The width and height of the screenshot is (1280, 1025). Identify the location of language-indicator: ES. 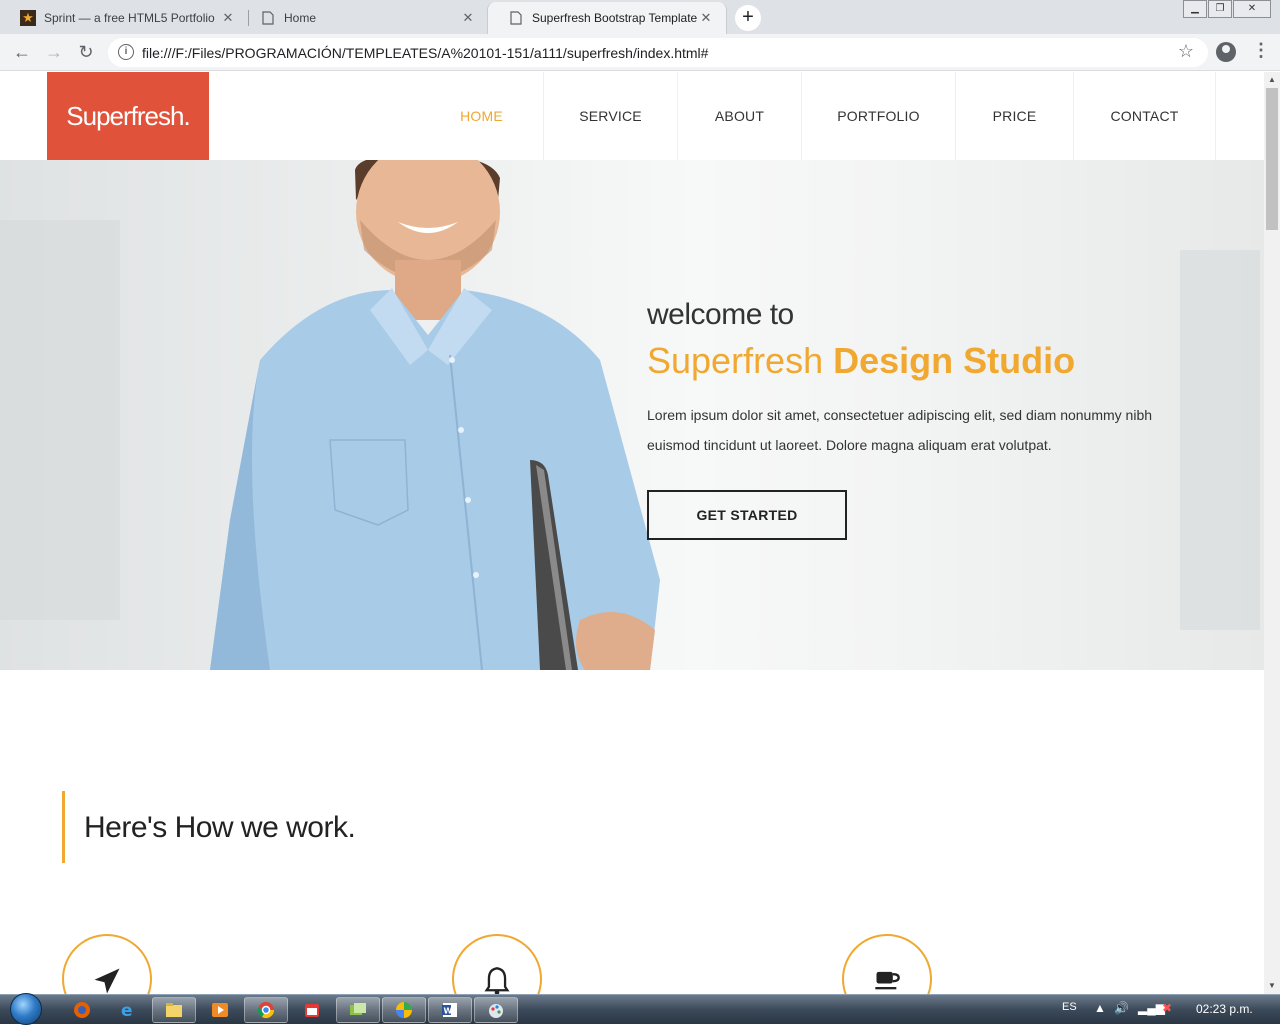
(1069, 1007).